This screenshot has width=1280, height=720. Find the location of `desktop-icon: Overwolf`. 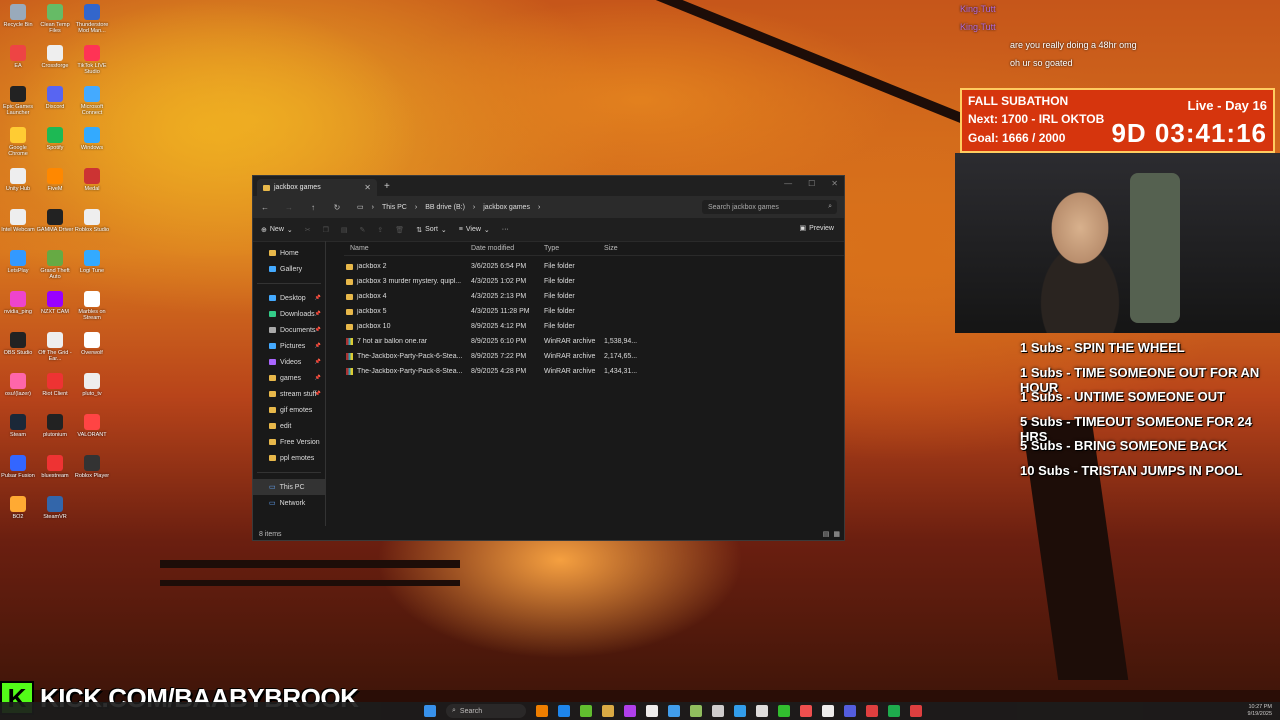

desktop-icon: Overwolf is located at coordinates (92, 344).